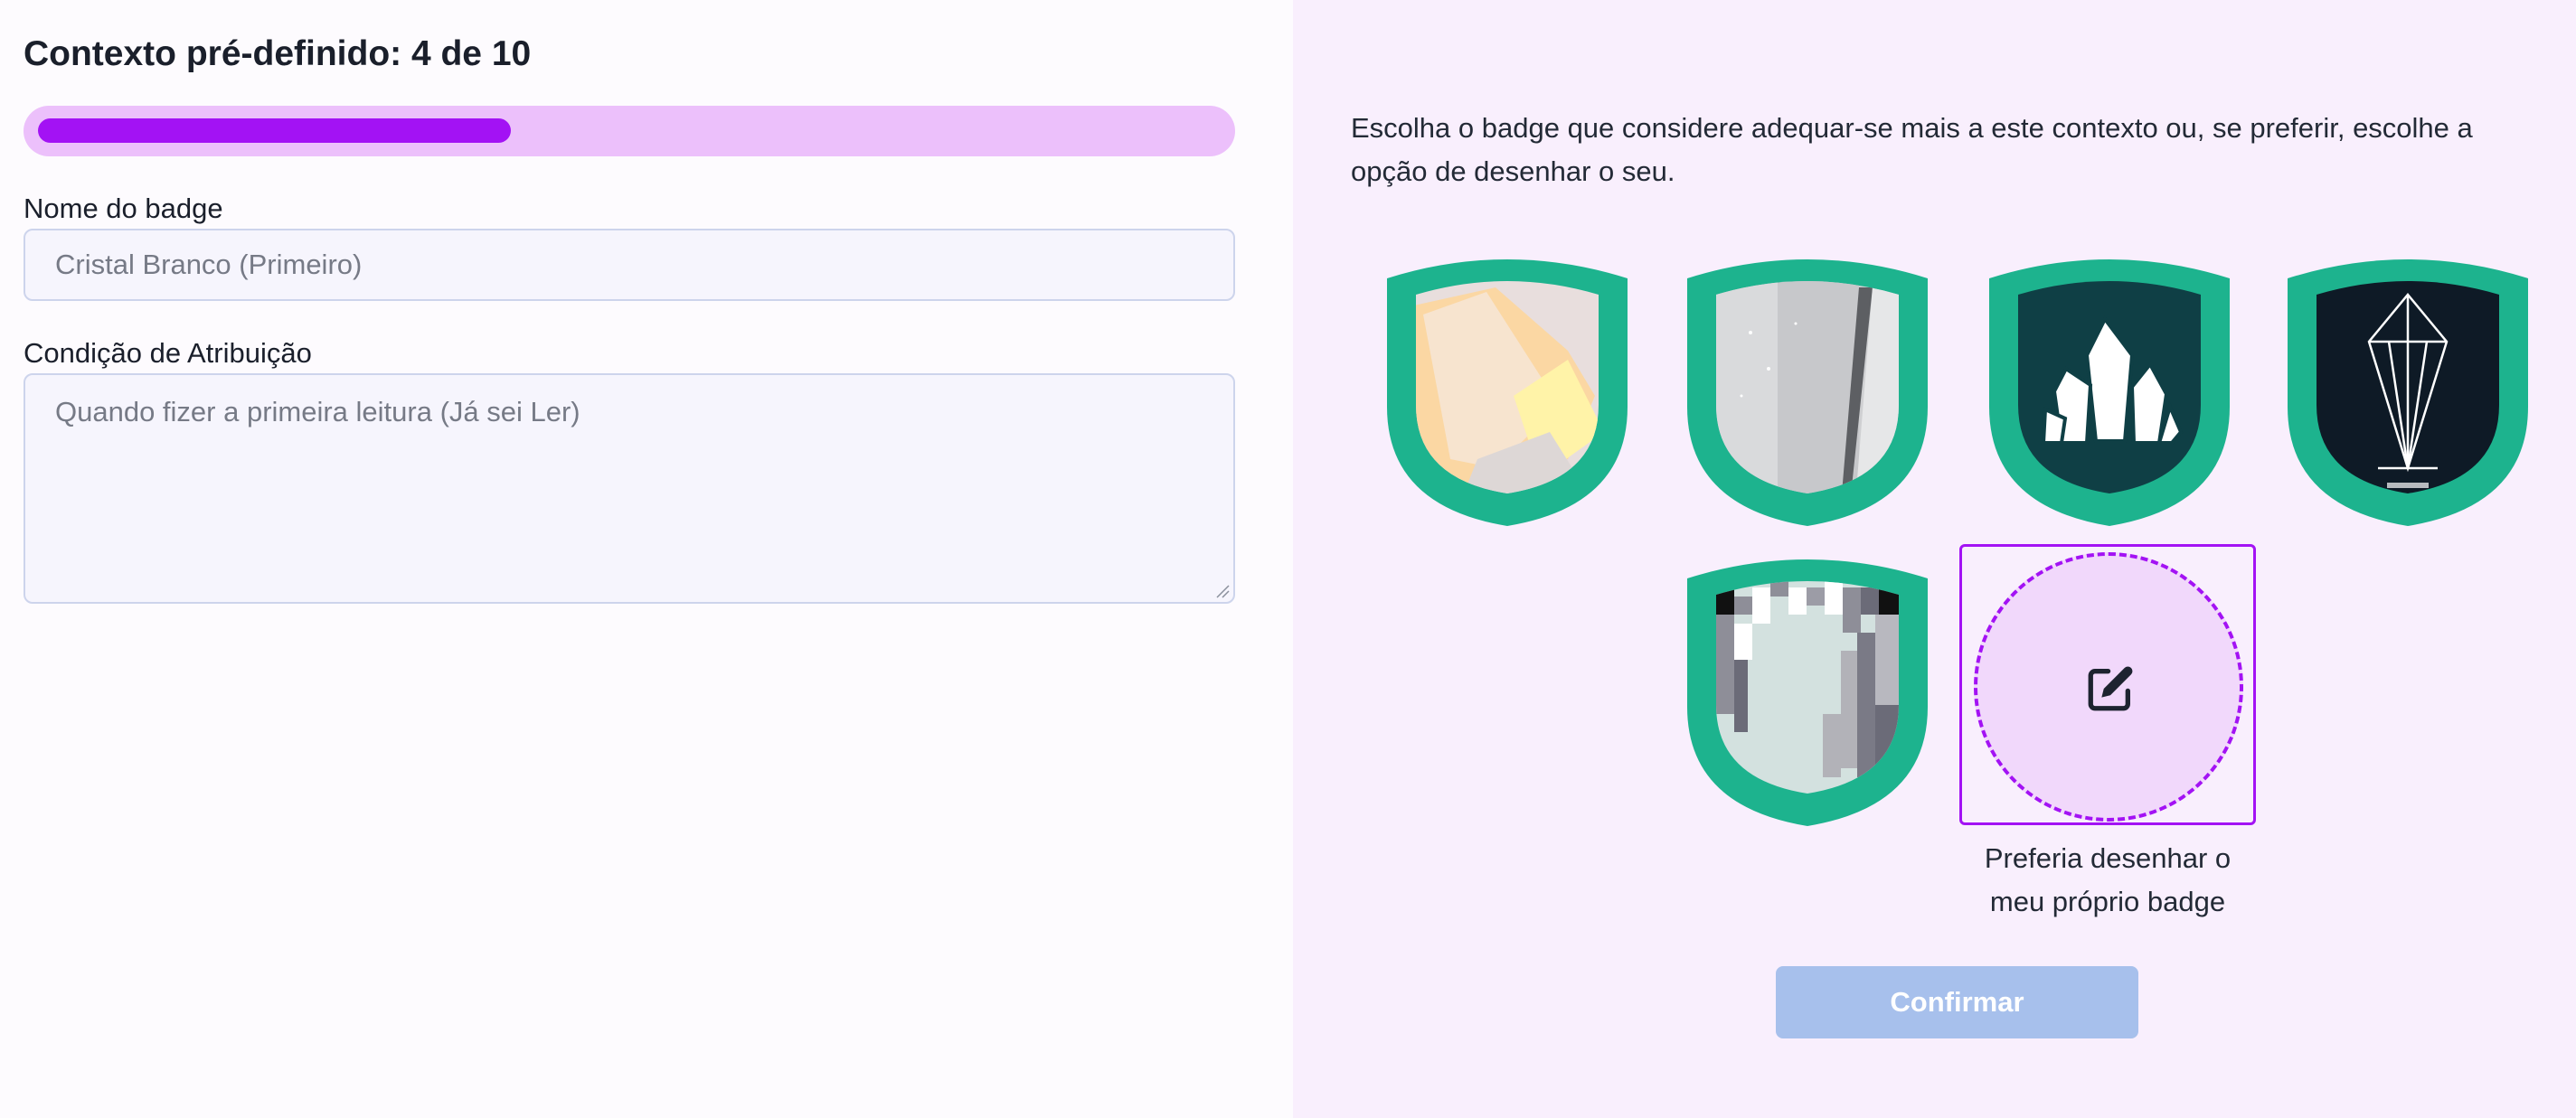 Image resolution: width=2576 pixels, height=1118 pixels. I want to click on draw-own-badge-circle, so click(2108, 687).